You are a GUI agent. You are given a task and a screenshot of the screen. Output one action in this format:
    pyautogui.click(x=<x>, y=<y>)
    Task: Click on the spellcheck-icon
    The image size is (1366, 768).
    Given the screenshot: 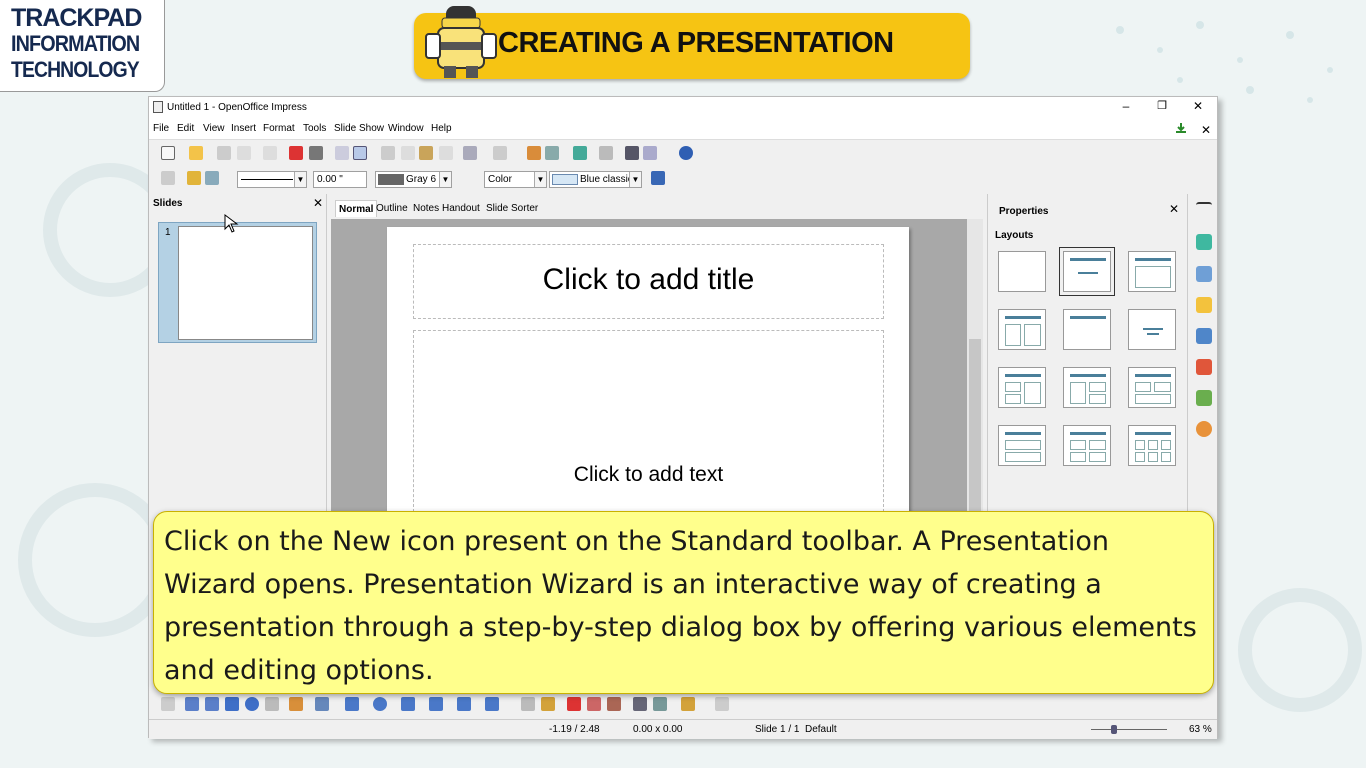 What is the action you would take?
    pyautogui.click(x=342, y=153)
    